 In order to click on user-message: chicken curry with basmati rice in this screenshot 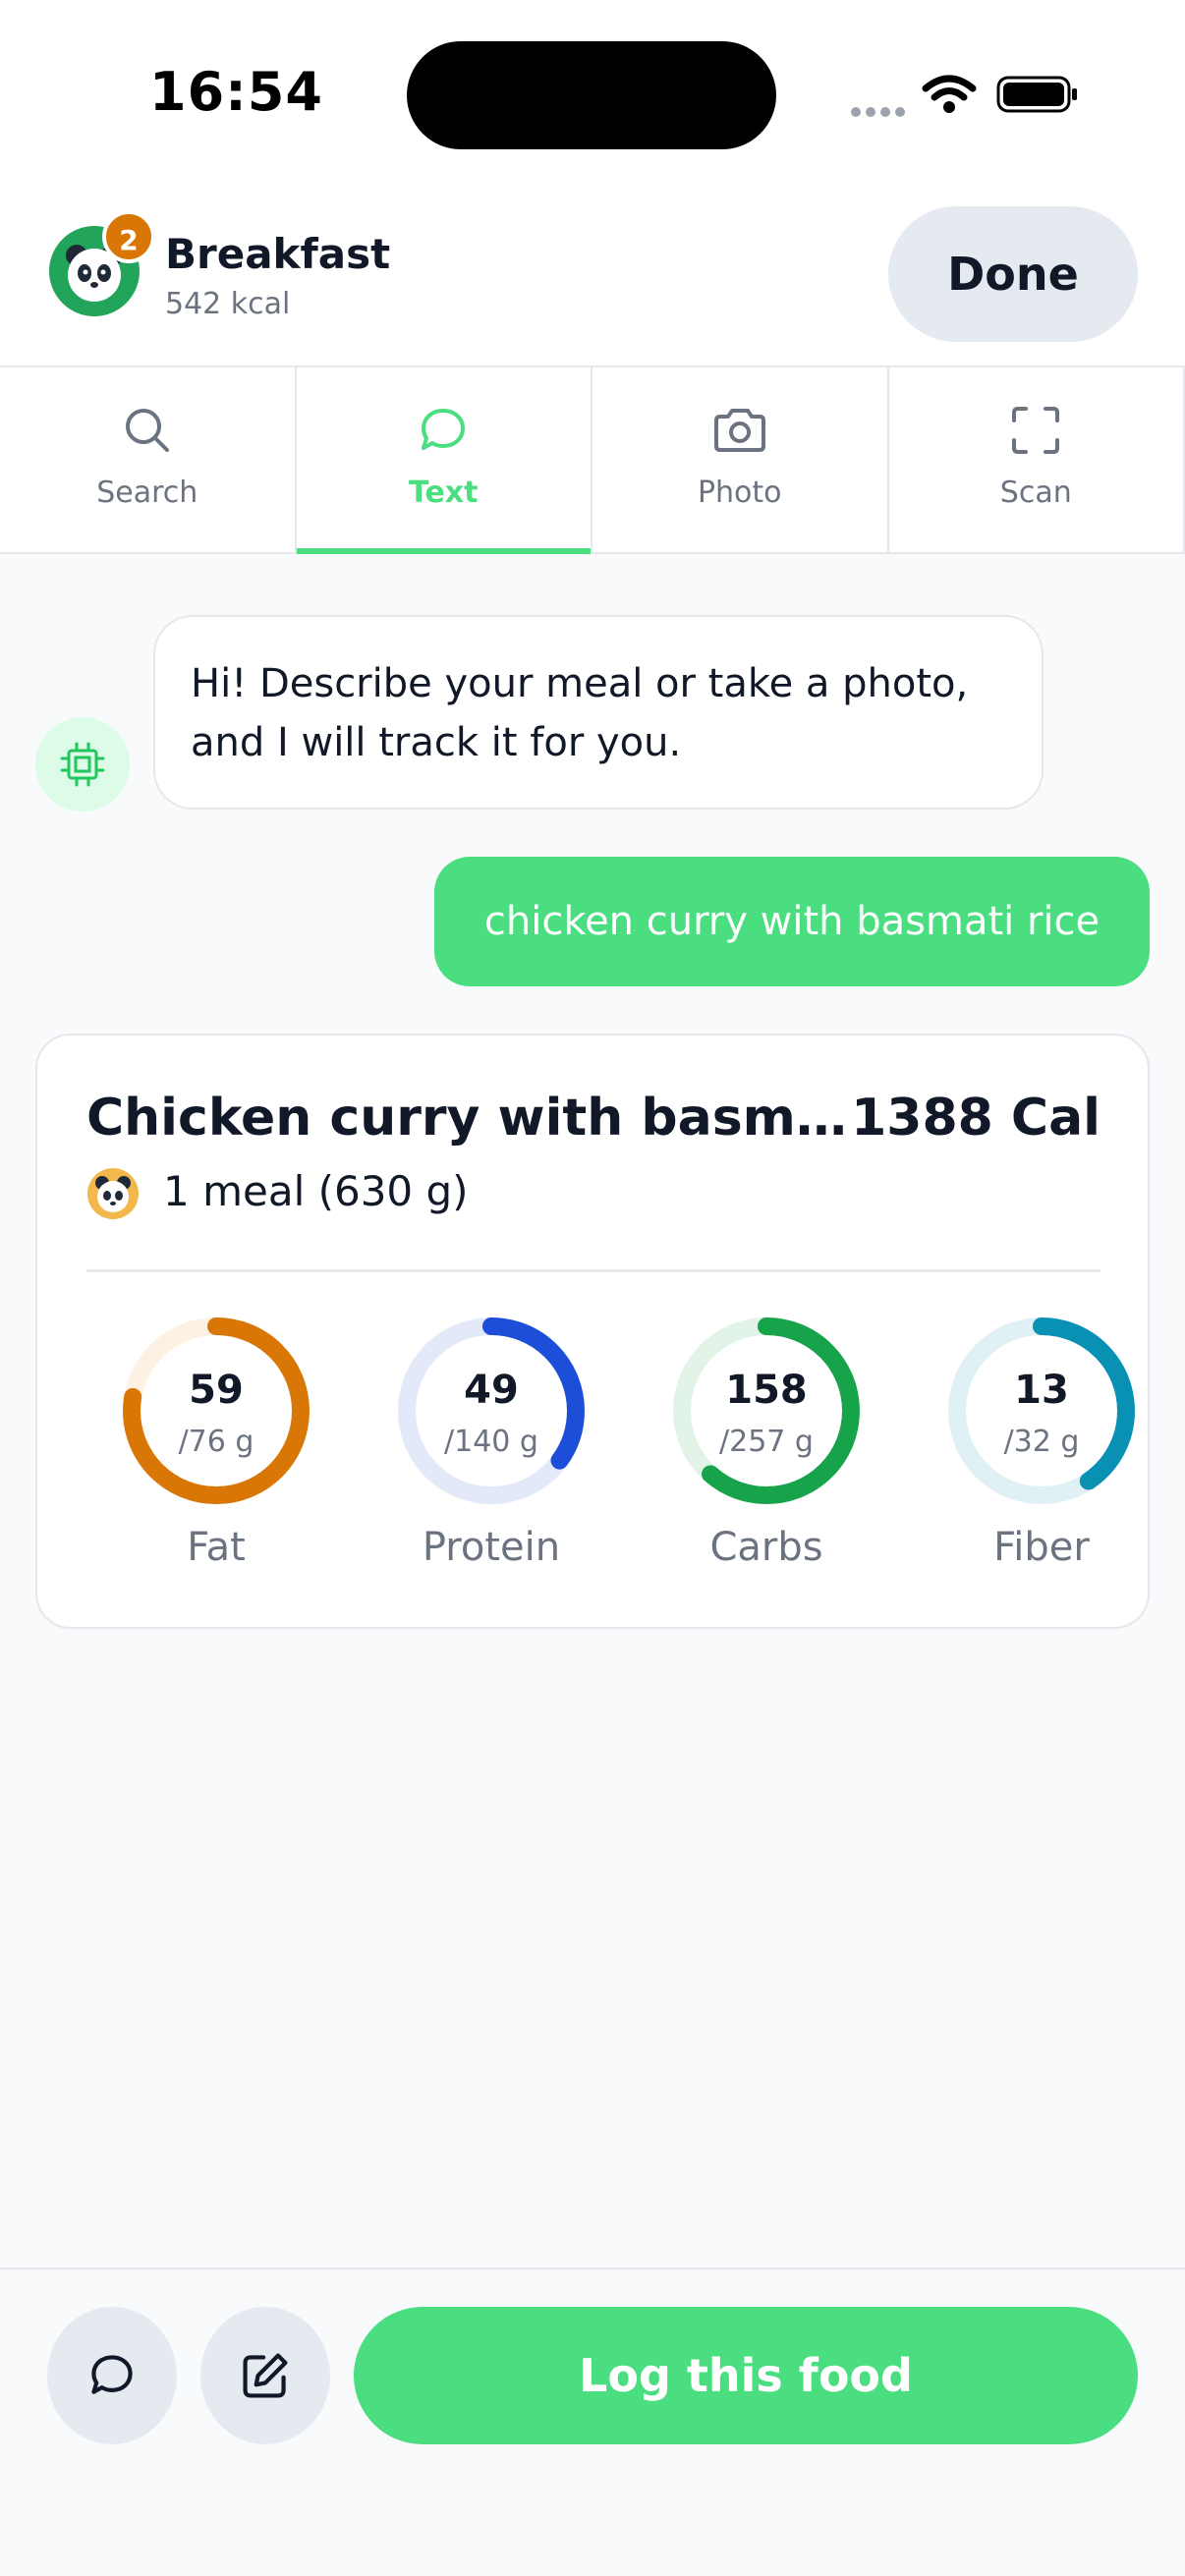, I will do `click(792, 921)`.